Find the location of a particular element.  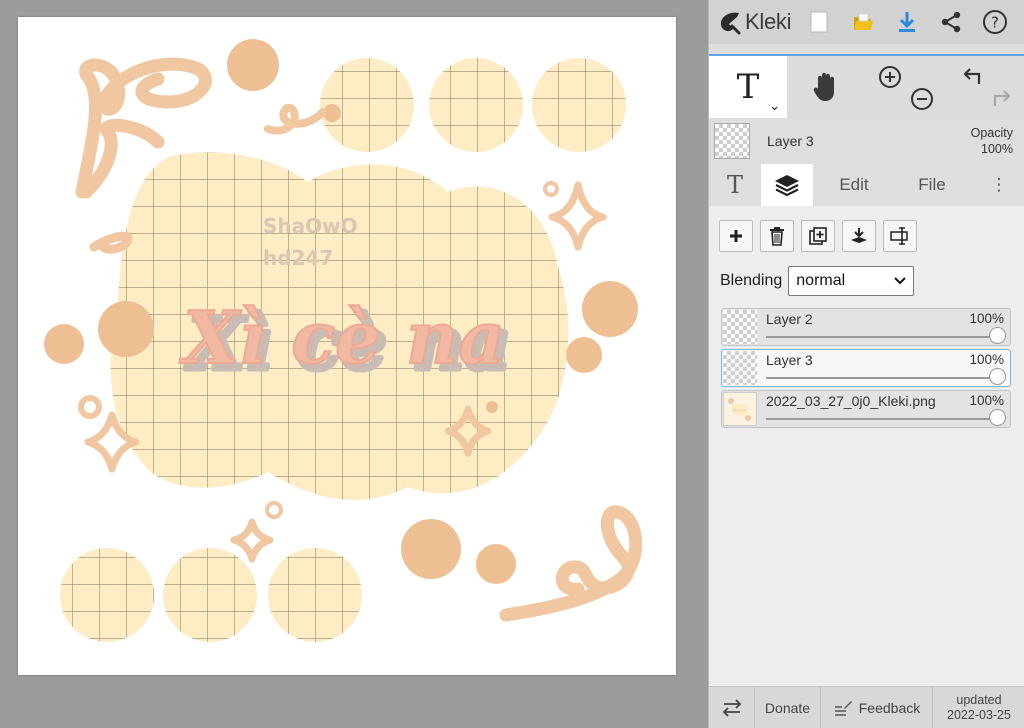

app-title: Kleki is located at coordinates (768, 21).